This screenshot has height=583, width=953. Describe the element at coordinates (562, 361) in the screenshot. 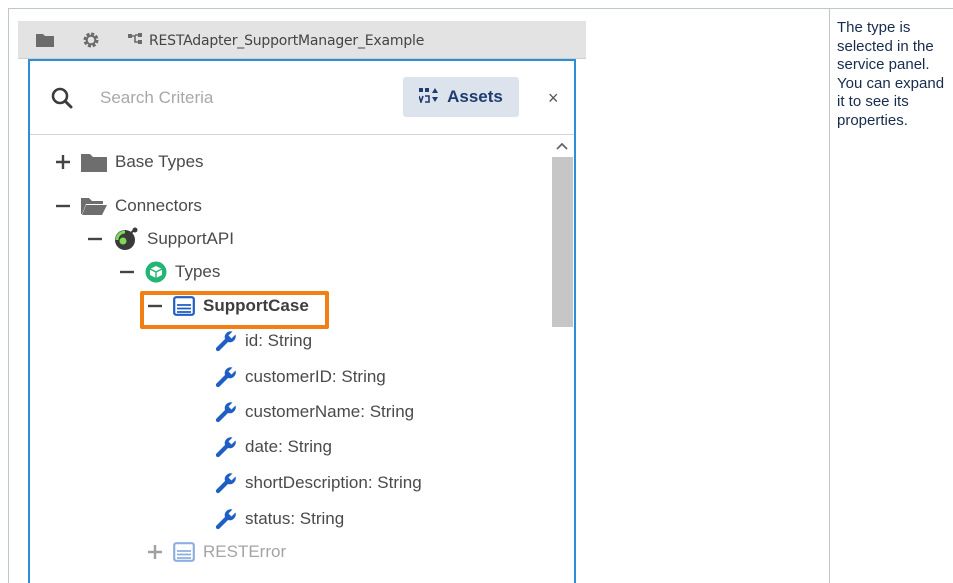

I see `tree-scrollbar` at that location.